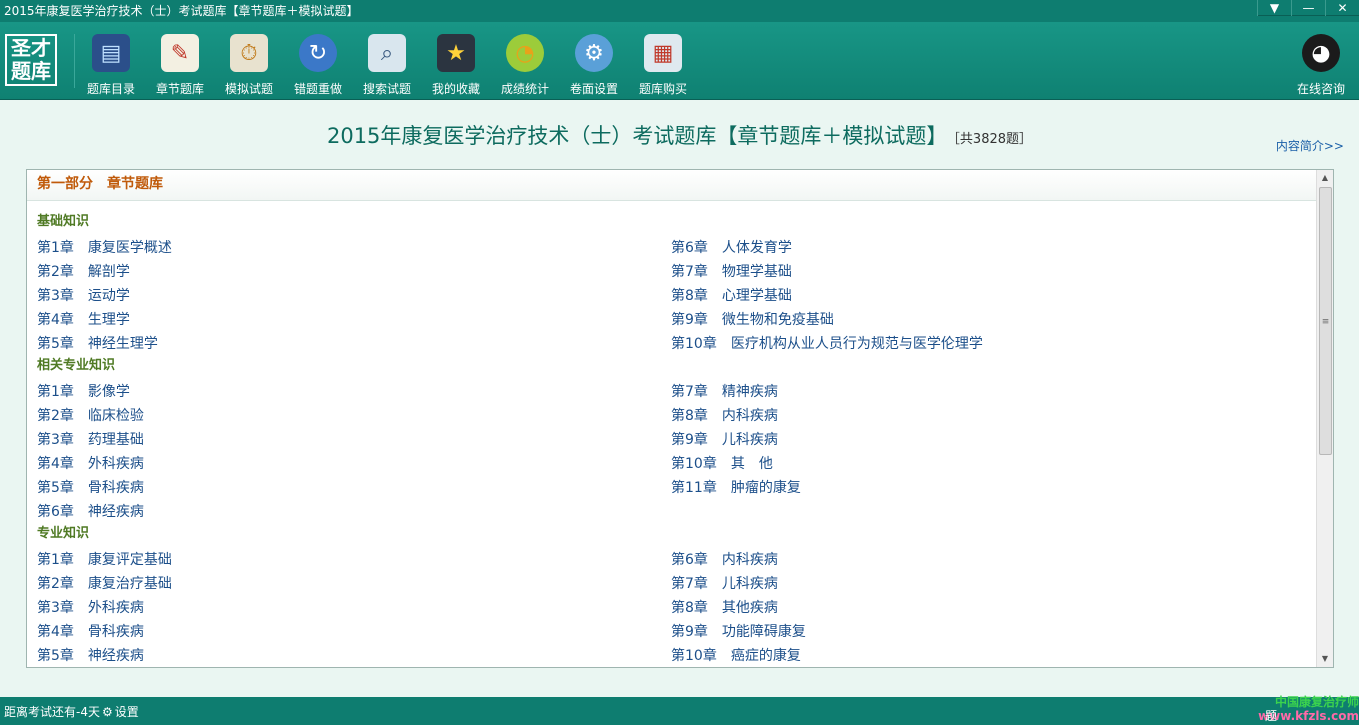 The image size is (1359, 725). Describe the element at coordinates (386, 89) in the screenshot. I see `toolbar-label: 搜索试题` at that location.